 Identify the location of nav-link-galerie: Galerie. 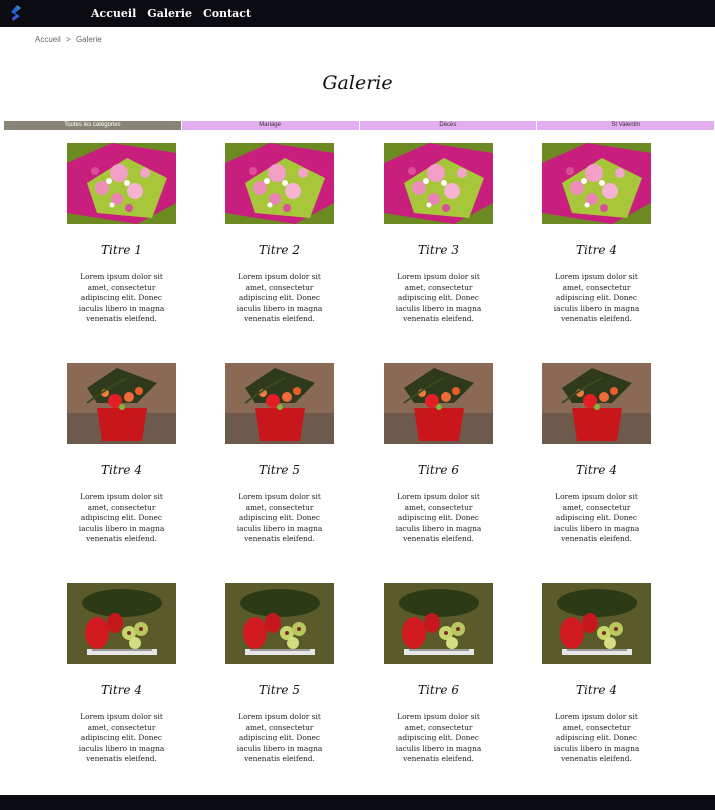
(169, 13).